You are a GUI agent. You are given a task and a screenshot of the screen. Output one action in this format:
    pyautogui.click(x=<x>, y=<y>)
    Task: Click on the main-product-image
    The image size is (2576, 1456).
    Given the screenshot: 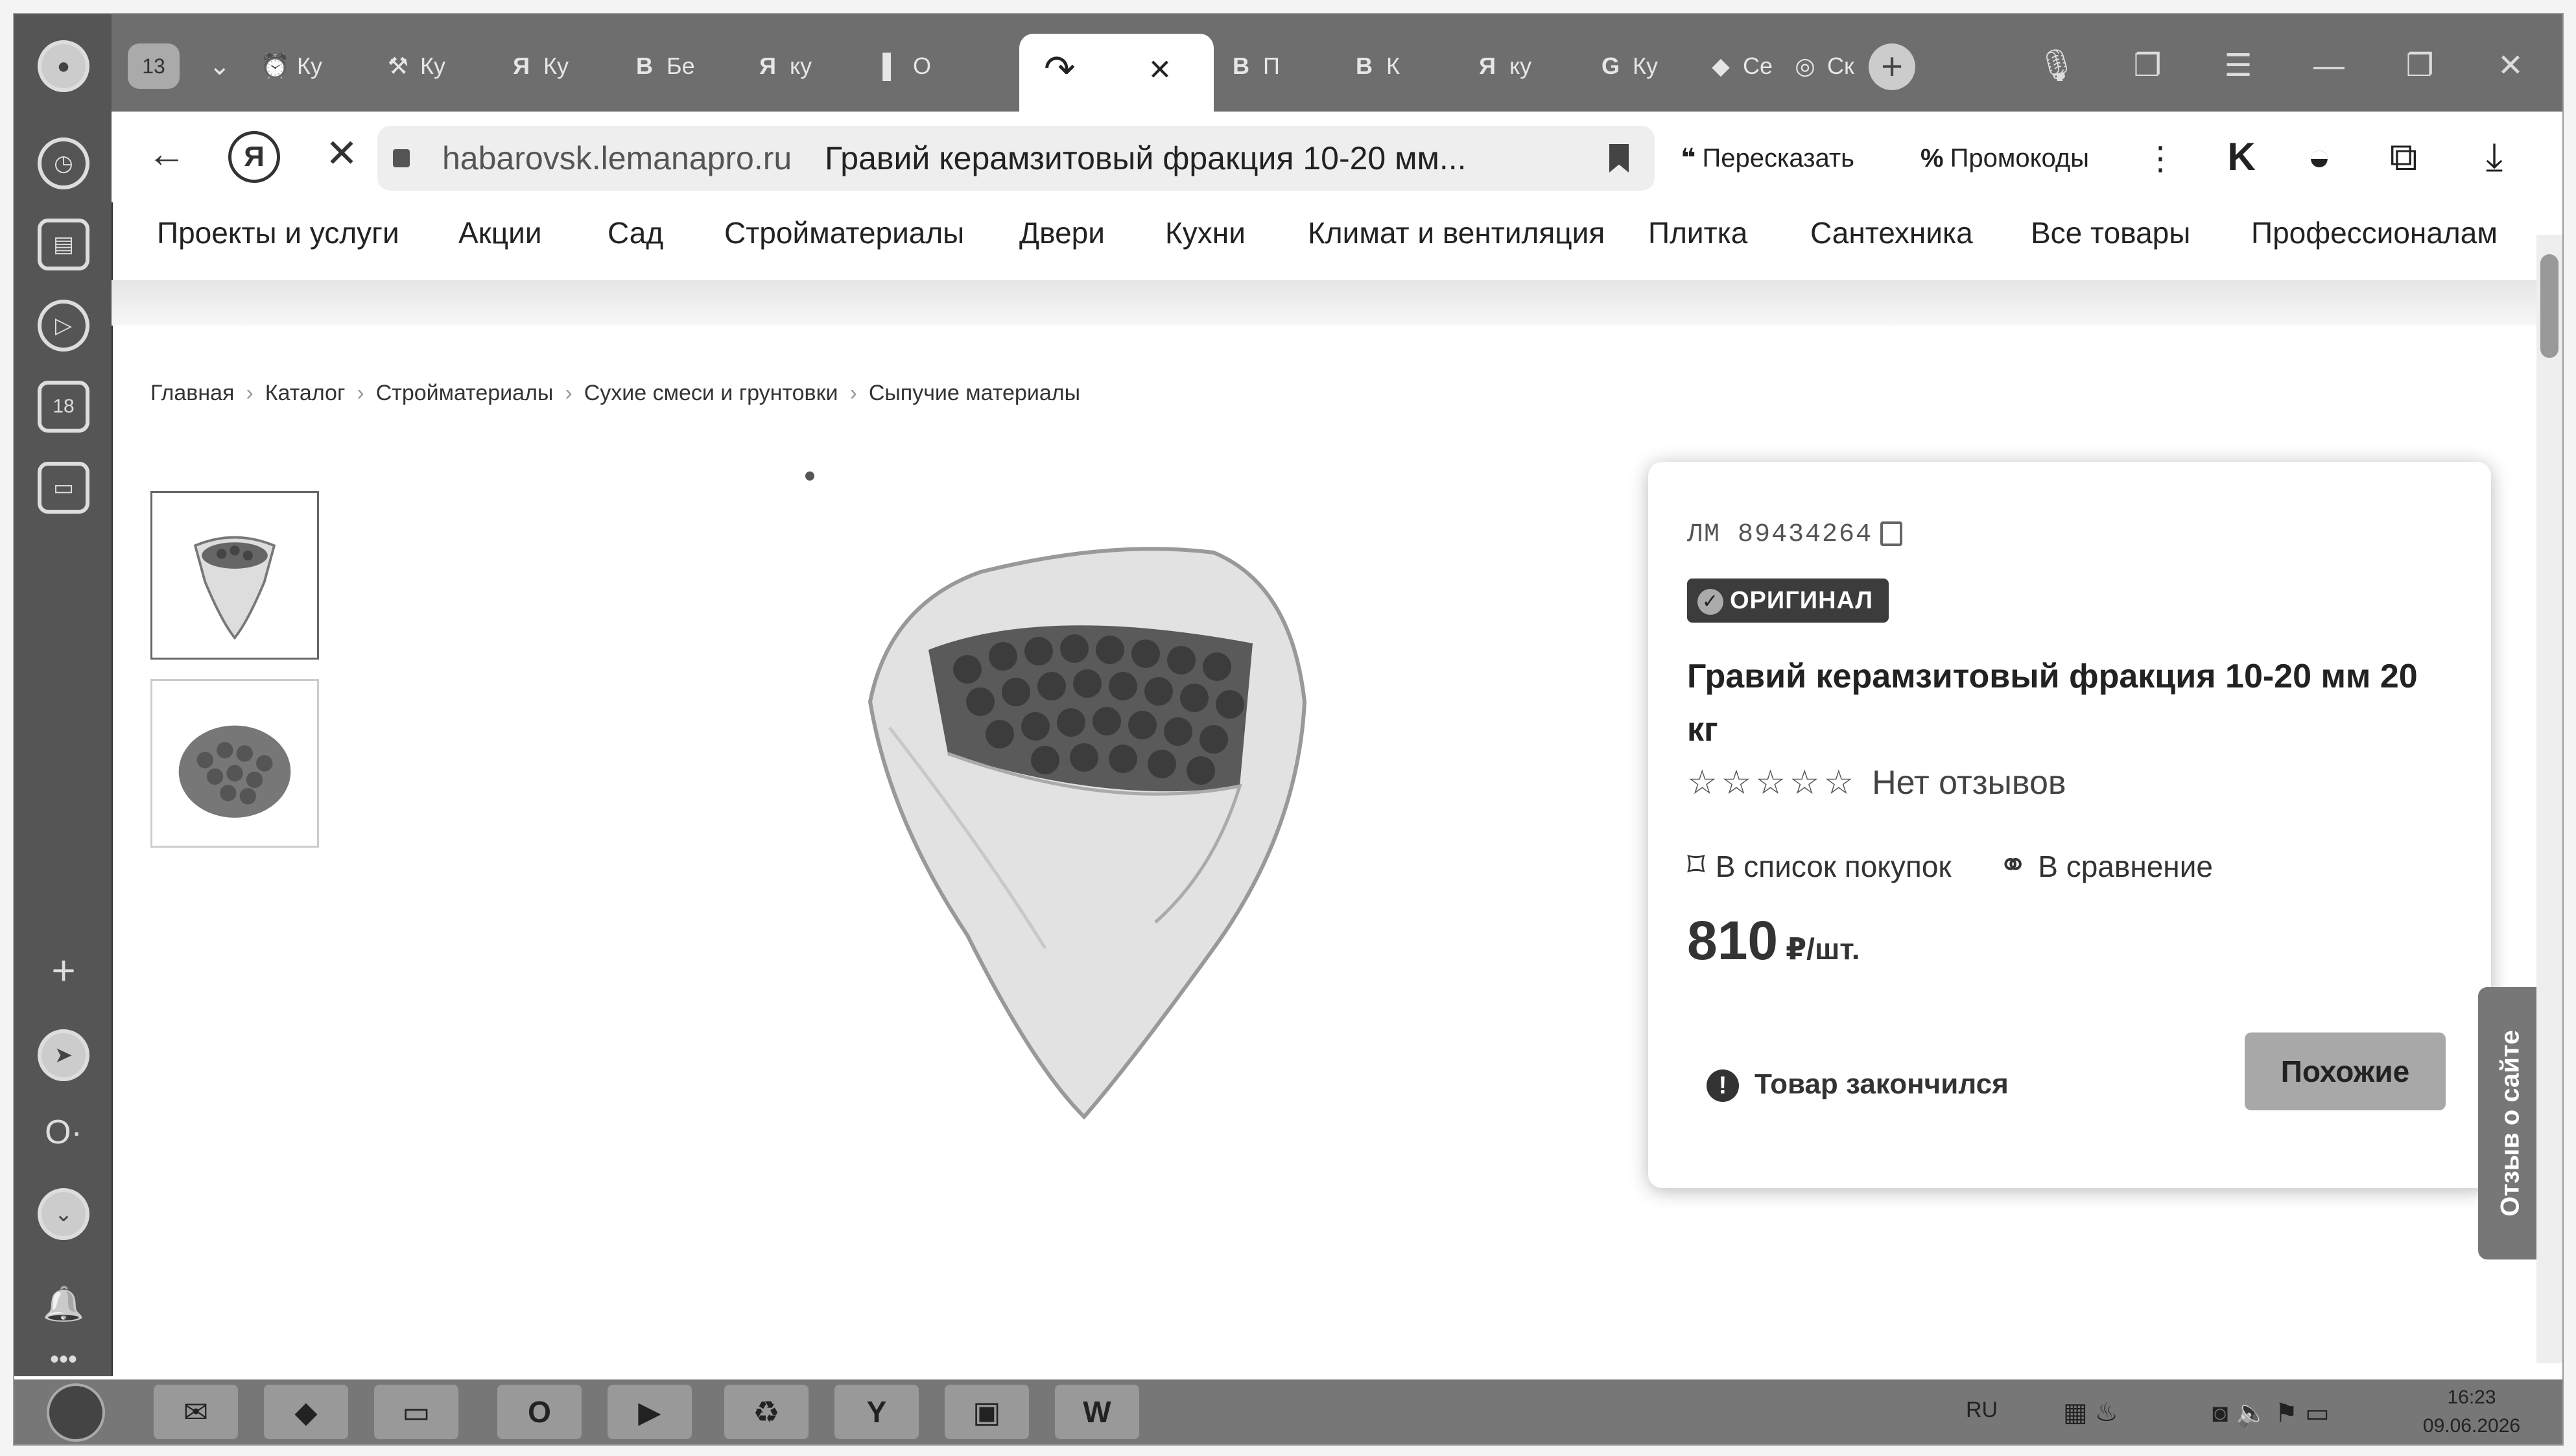 What is the action you would take?
    pyautogui.click(x=1084, y=834)
    